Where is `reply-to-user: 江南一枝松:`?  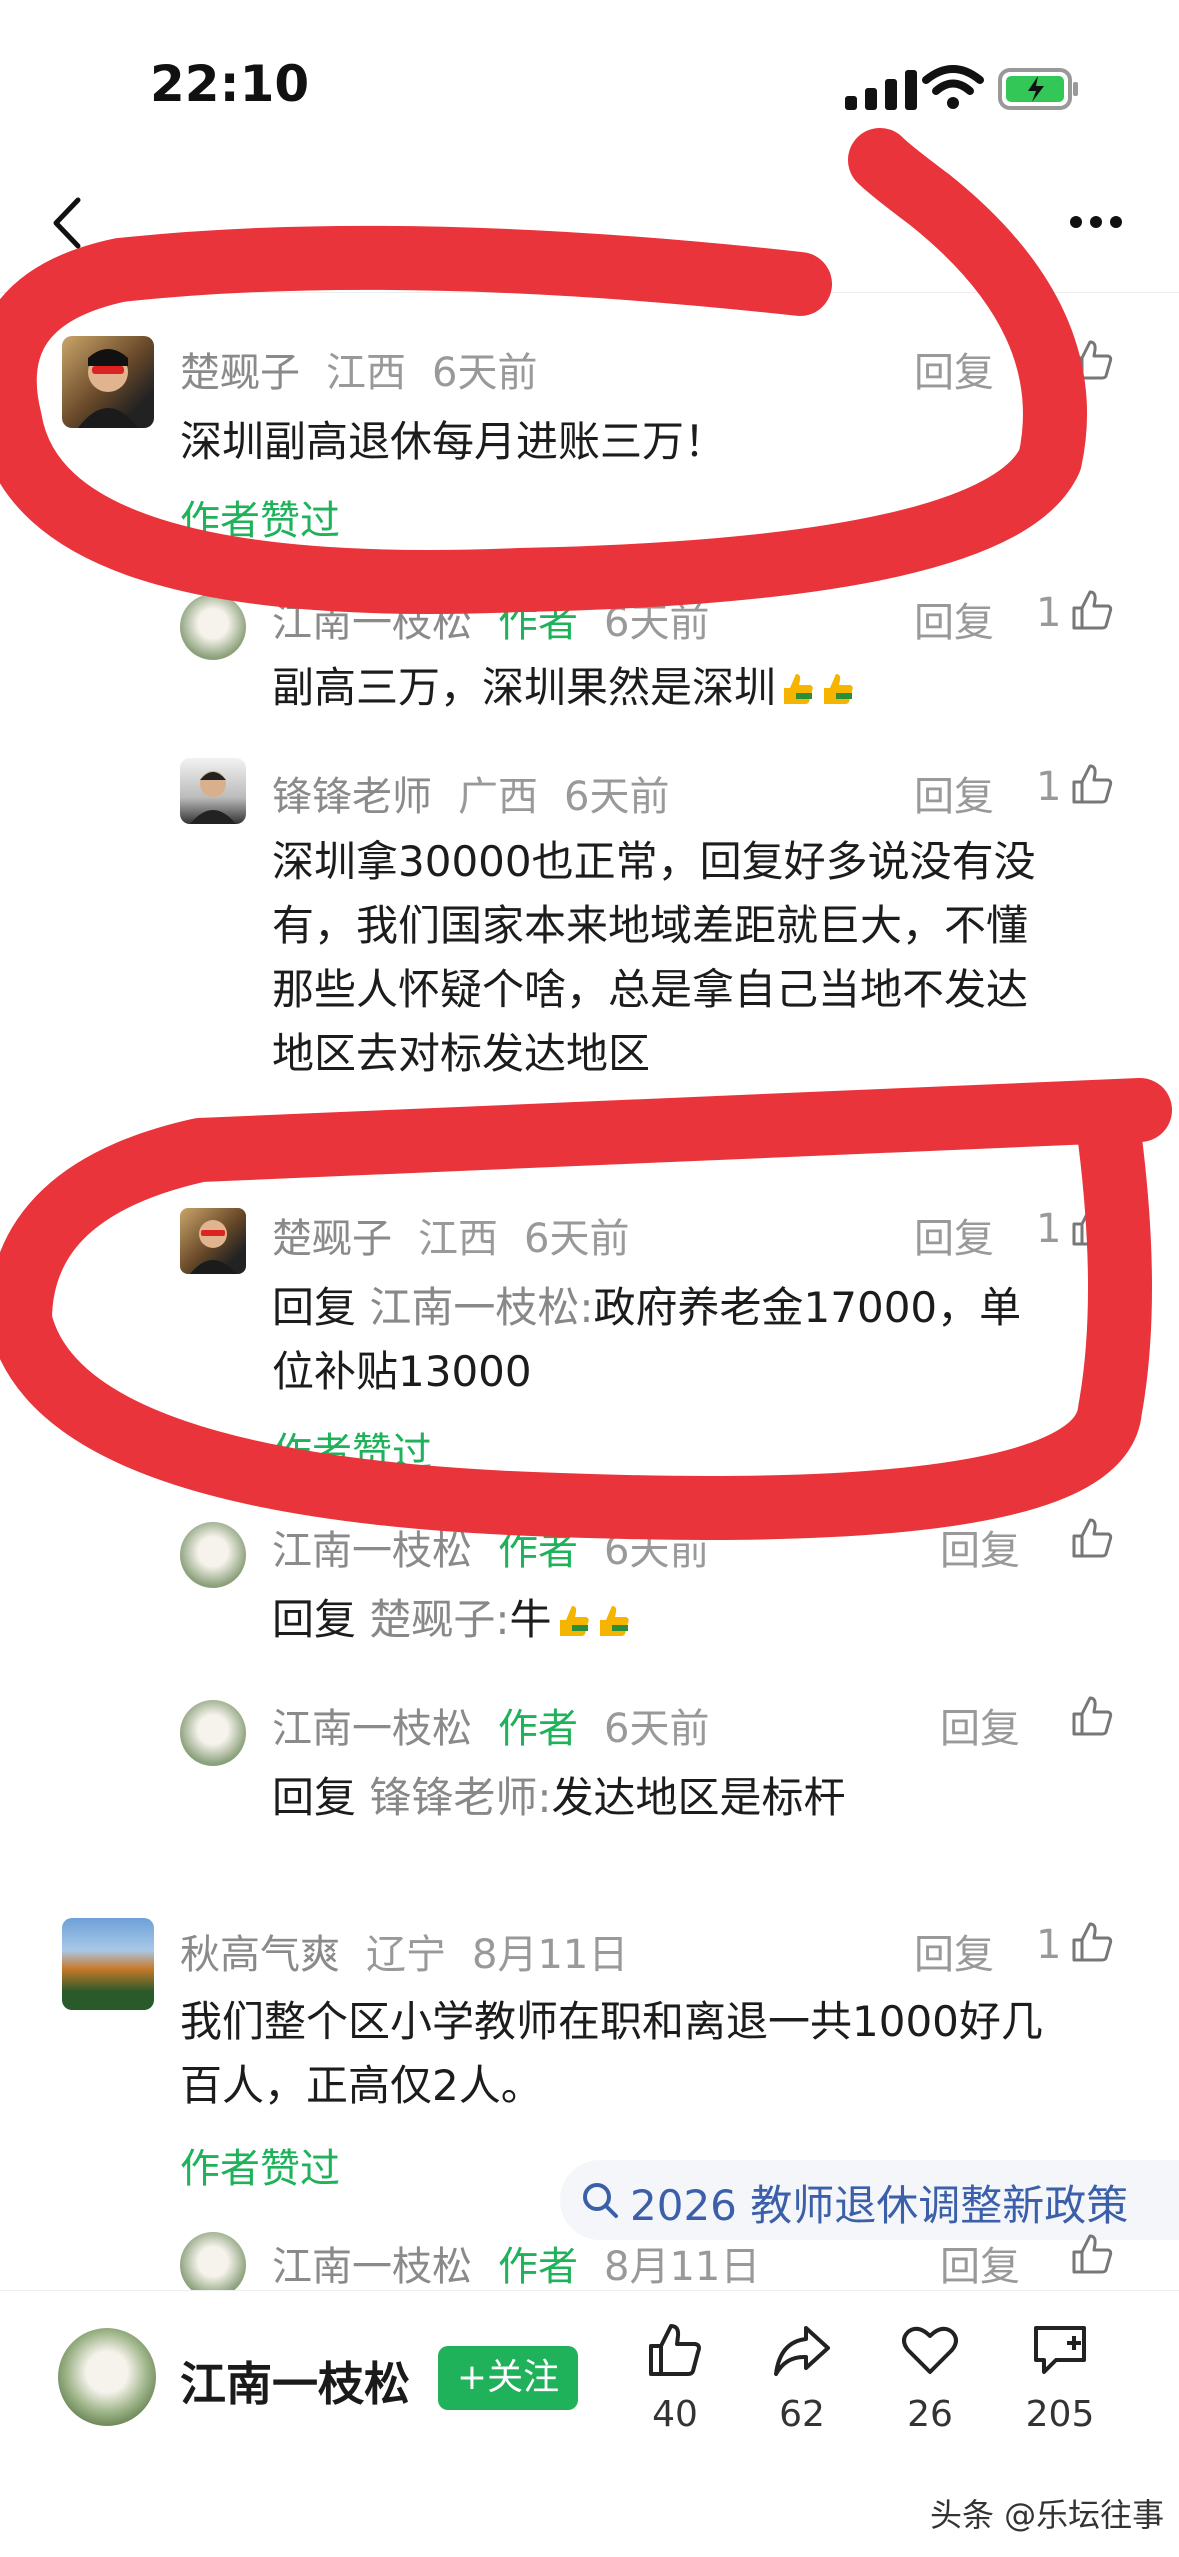
reply-to-user: 江南一枝松: is located at coordinates (481, 1307).